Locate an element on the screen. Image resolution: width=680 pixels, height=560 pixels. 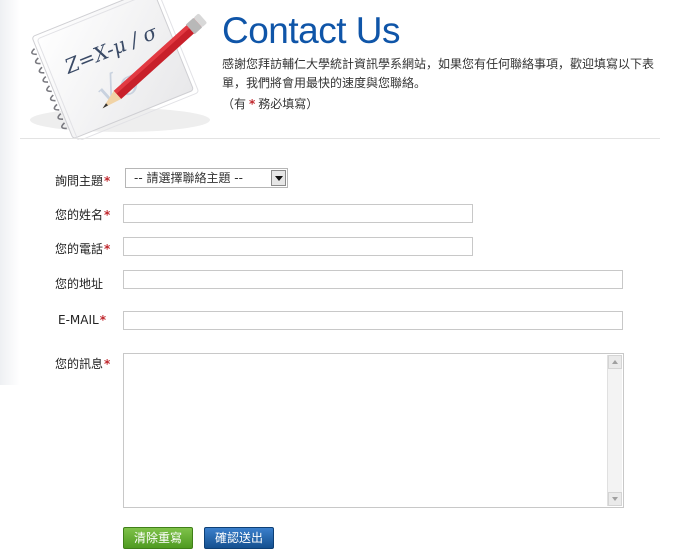
address-label: 您的地址 is located at coordinates (79, 284).